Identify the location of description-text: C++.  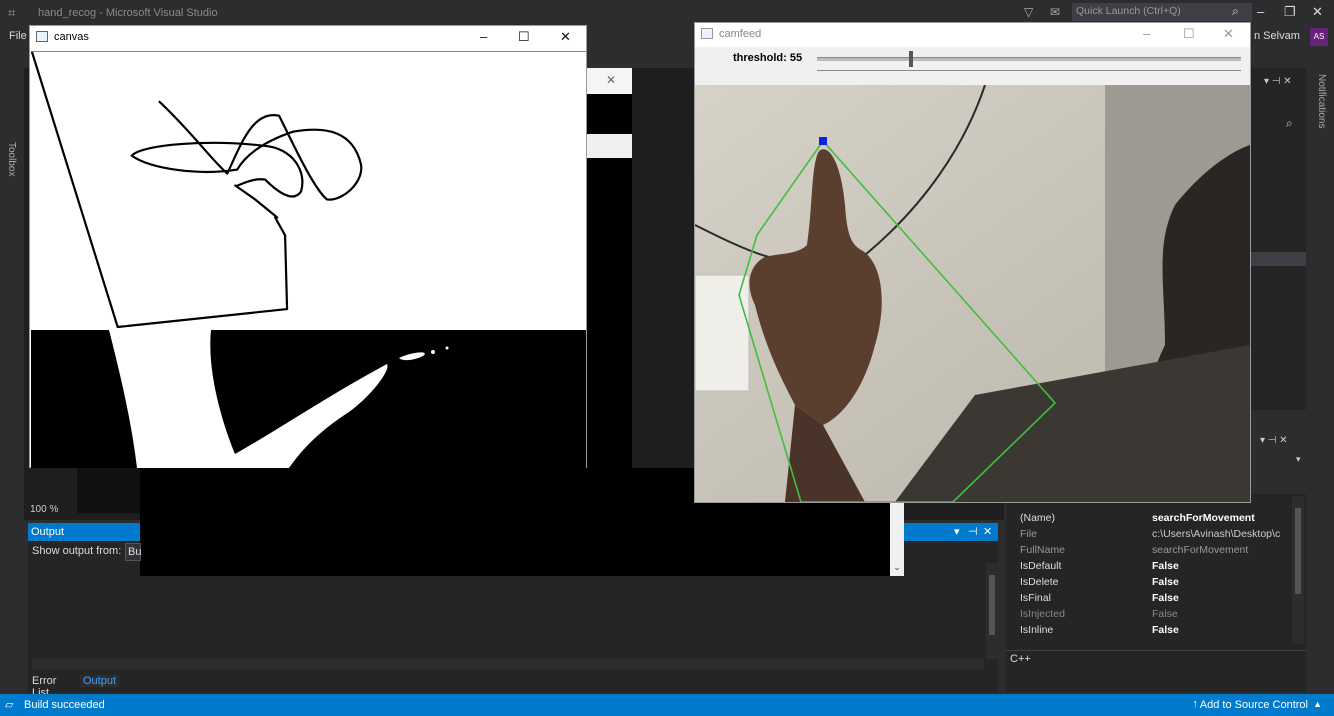
(1020, 659).